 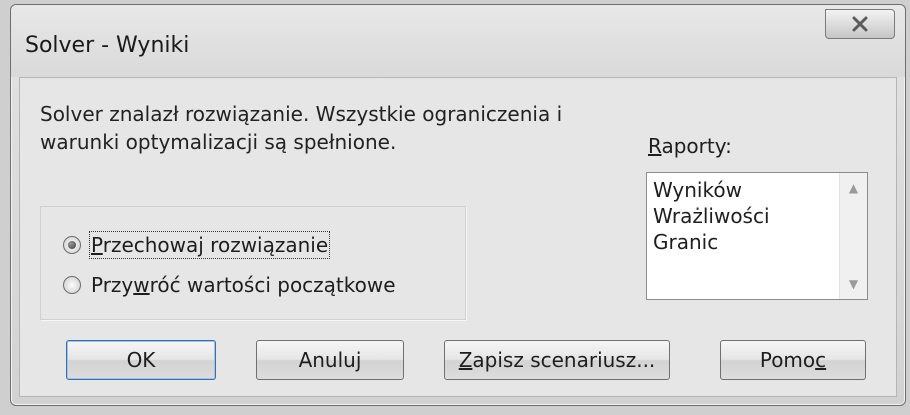 I want to click on reports-accel-key: R, so click(x=655, y=146).